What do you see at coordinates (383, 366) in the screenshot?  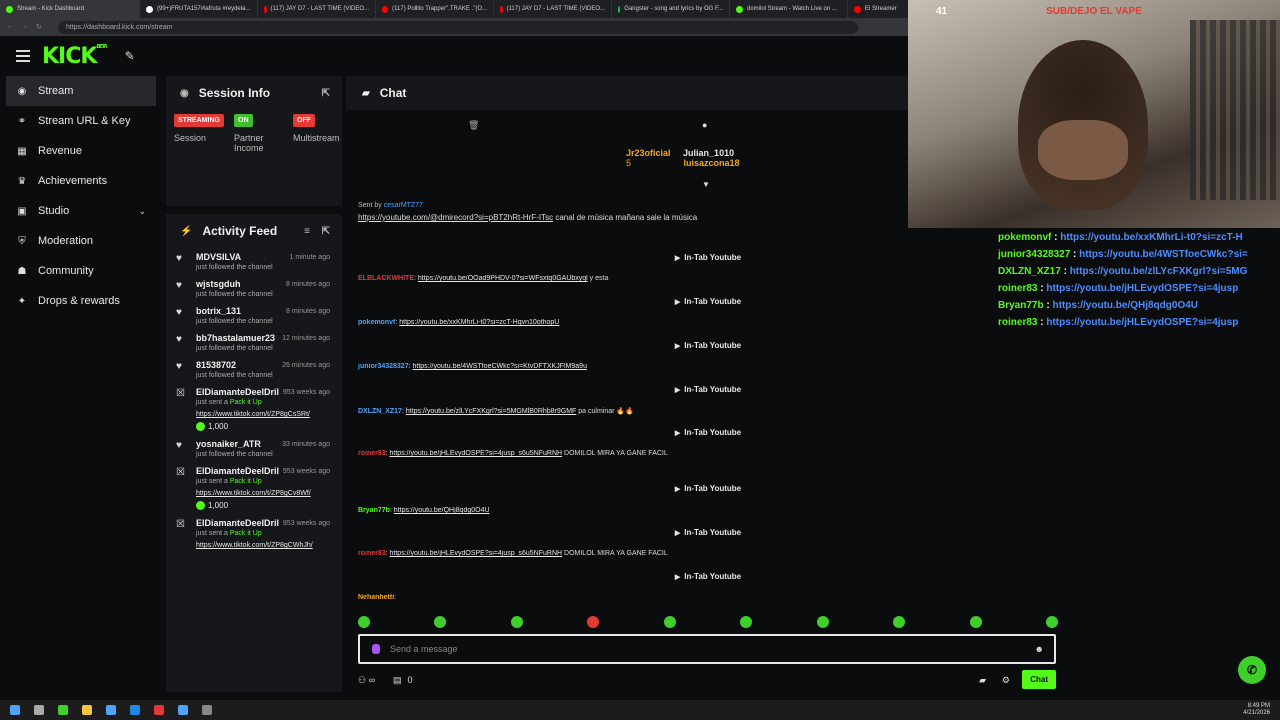 I see `chat-username: junior34328327` at bounding box center [383, 366].